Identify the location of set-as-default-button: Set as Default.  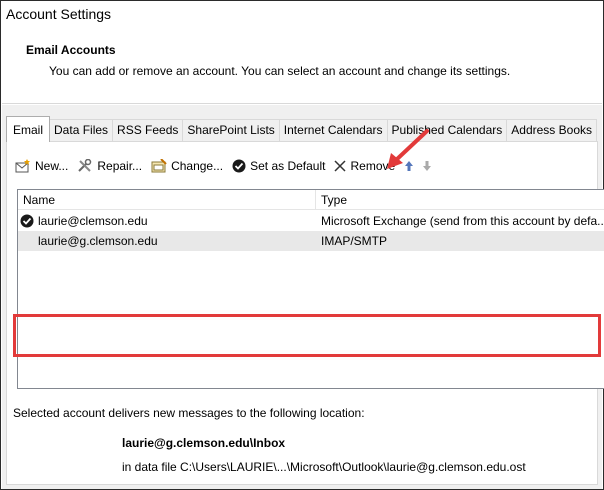
(278, 166).